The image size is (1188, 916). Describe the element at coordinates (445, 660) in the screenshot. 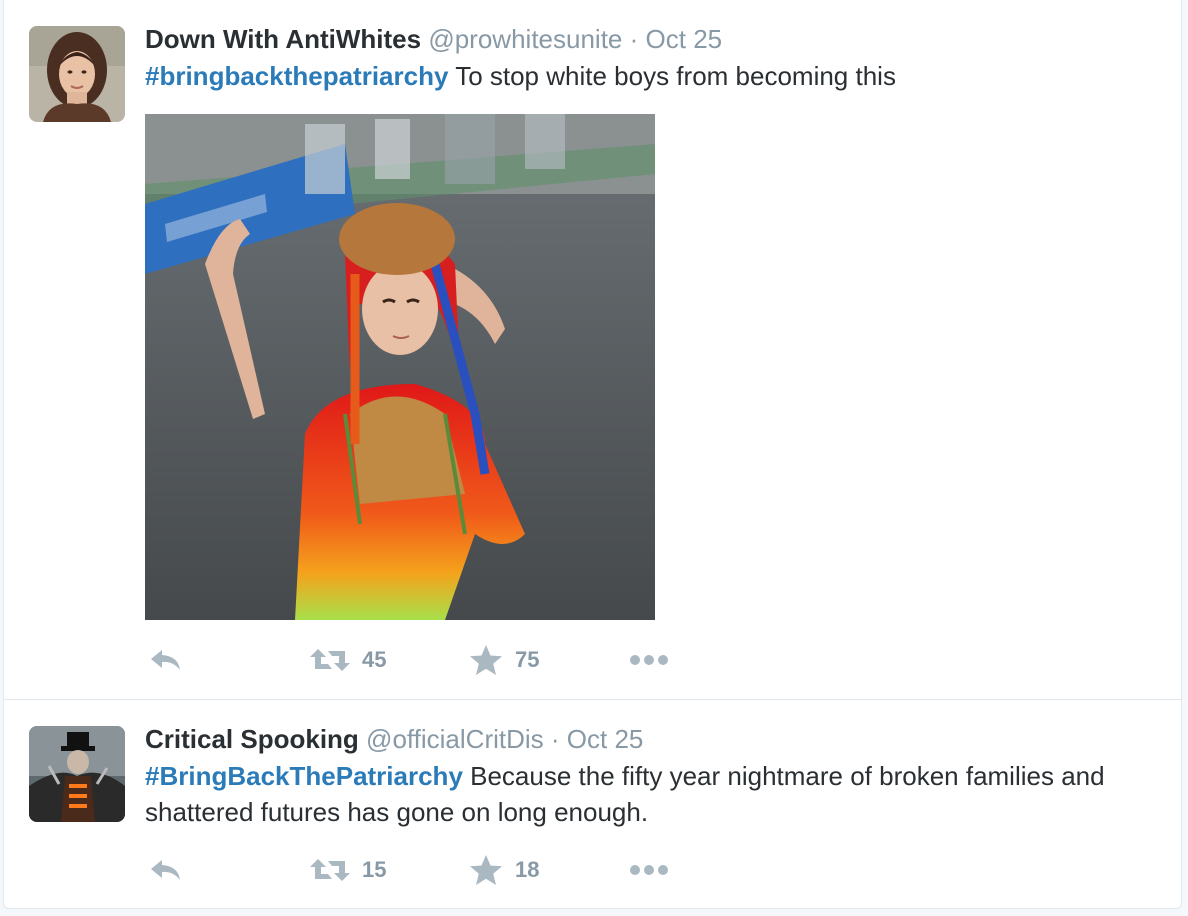

I see `tweet-actions: 45 75` at that location.